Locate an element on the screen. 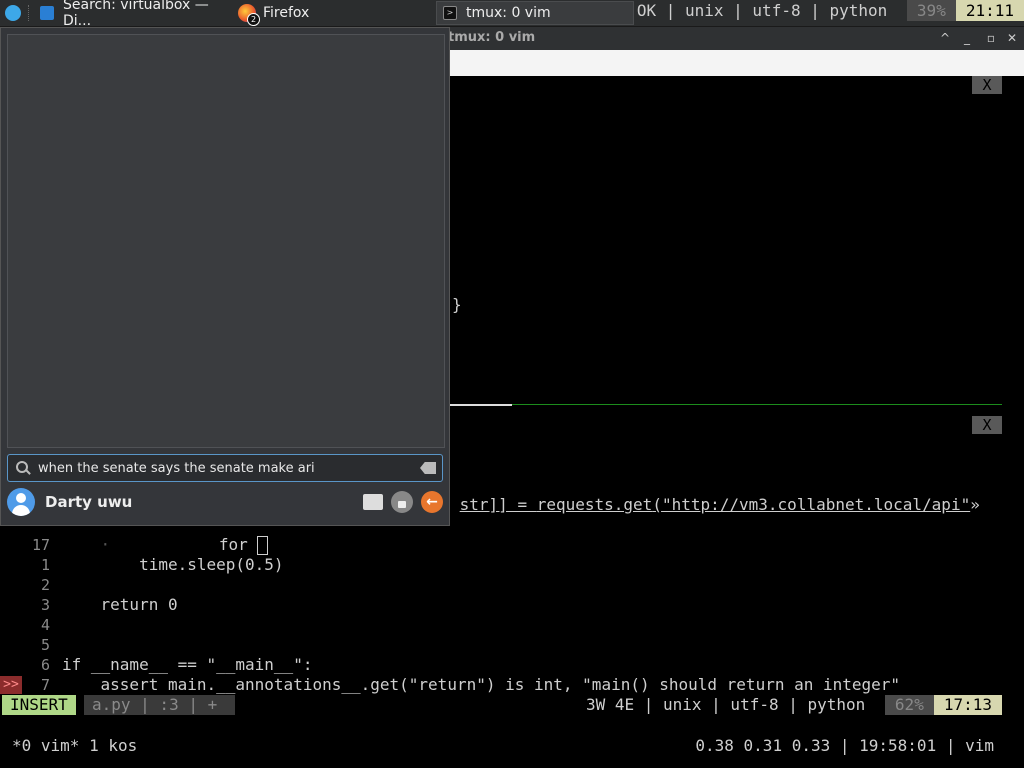  lock-icon is located at coordinates (402, 502).